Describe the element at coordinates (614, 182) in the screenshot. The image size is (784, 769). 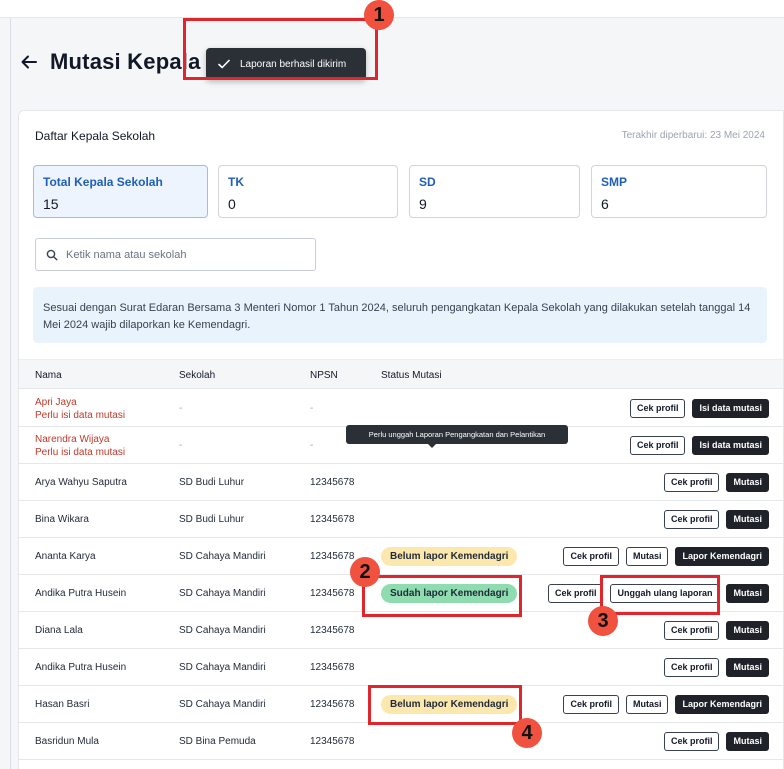
I see `stat-label: SMP` at that location.